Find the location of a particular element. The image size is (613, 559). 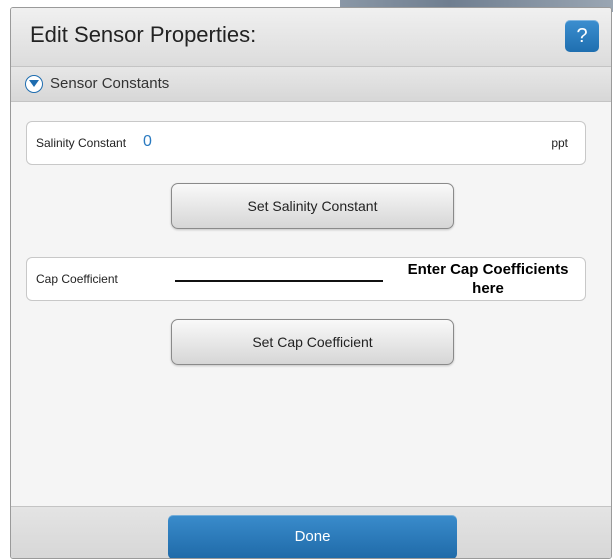

salinity-constant-label: Salinity Constant is located at coordinates (81, 143).